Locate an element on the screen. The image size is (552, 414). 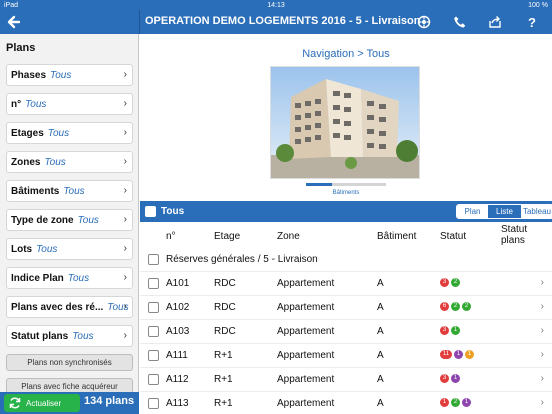
help-icon: ? is located at coordinates (532, 22).